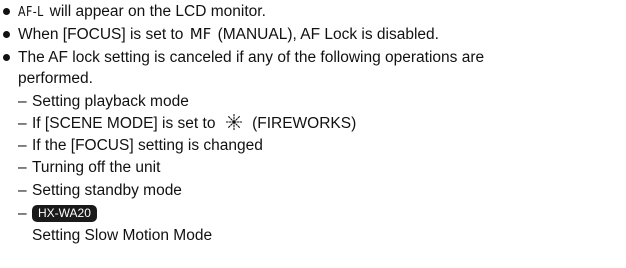 Image resolution: width=626 pixels, height=268 pixels. I want to click on model-badge: HX-WA20, so click(64, 213).